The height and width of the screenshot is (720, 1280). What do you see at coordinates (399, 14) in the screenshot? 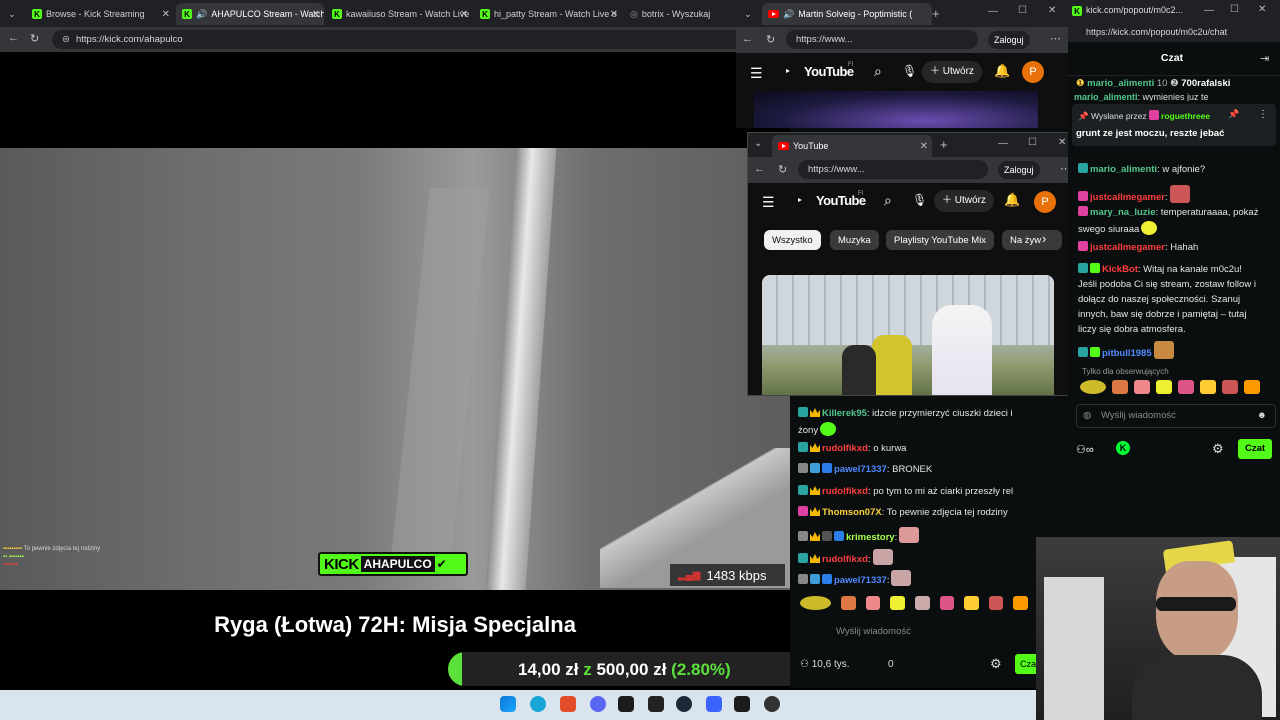
I see `tab-kawaiiuso: K kawaiiuso Stream - Watch Live ✕` at bounding box center [399, 14].